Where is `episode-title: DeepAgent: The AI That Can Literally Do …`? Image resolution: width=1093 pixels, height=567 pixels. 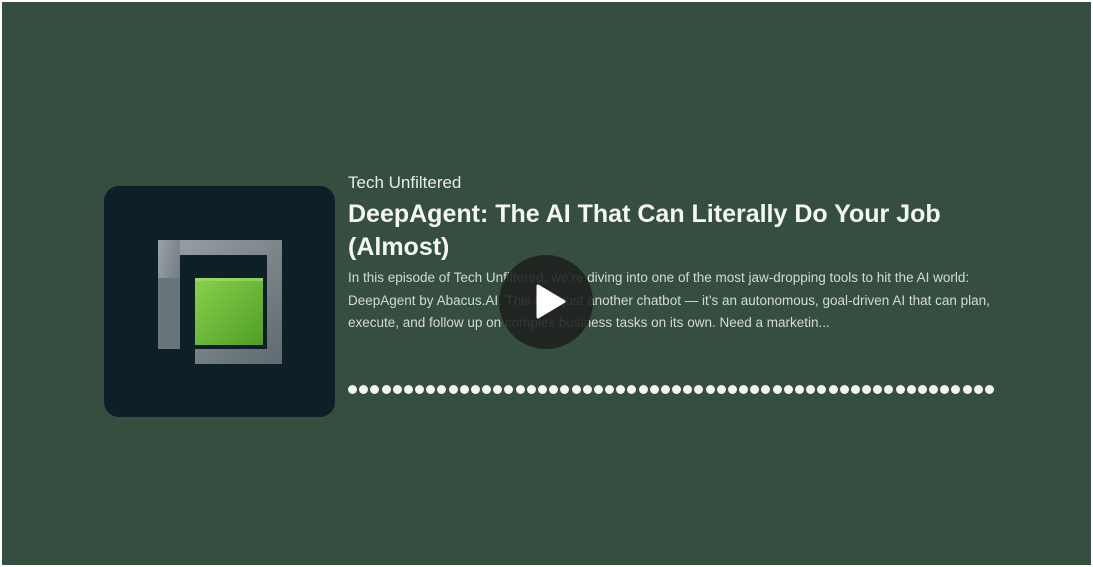
episode-title: DeepAgent: The AI That Can Literally Do … is located at coordinates (673, 231).